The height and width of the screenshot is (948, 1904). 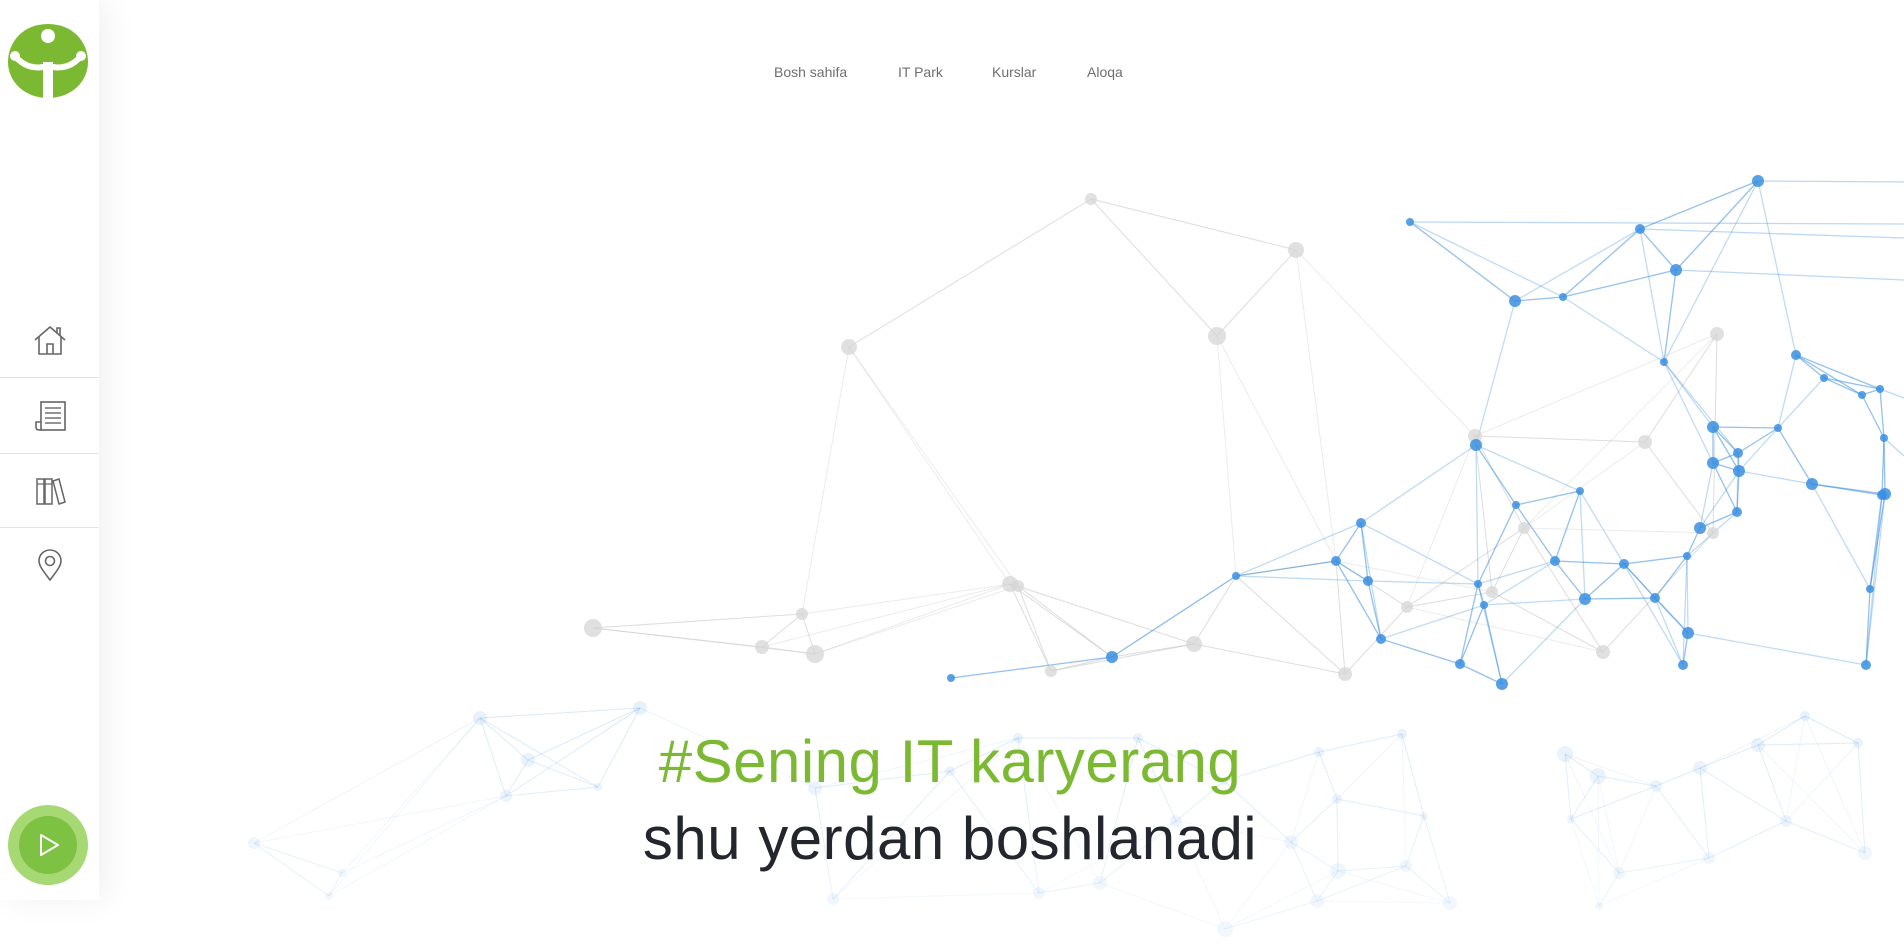 What do you see at coordinates (952, 74) in the screenshot?
I see `top-navigation: Bosh sahifa IT Park Kurslar Aloqa` at bounding box center [952, 74].